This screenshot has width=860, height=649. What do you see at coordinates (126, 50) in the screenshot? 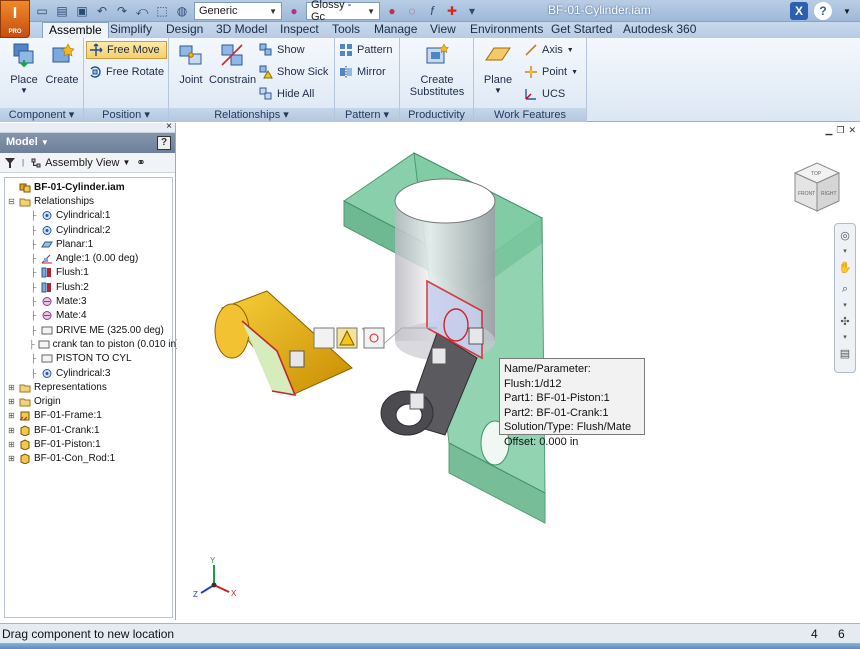
I see `free-move-button: Free Move` at bounding box center [126, 50].